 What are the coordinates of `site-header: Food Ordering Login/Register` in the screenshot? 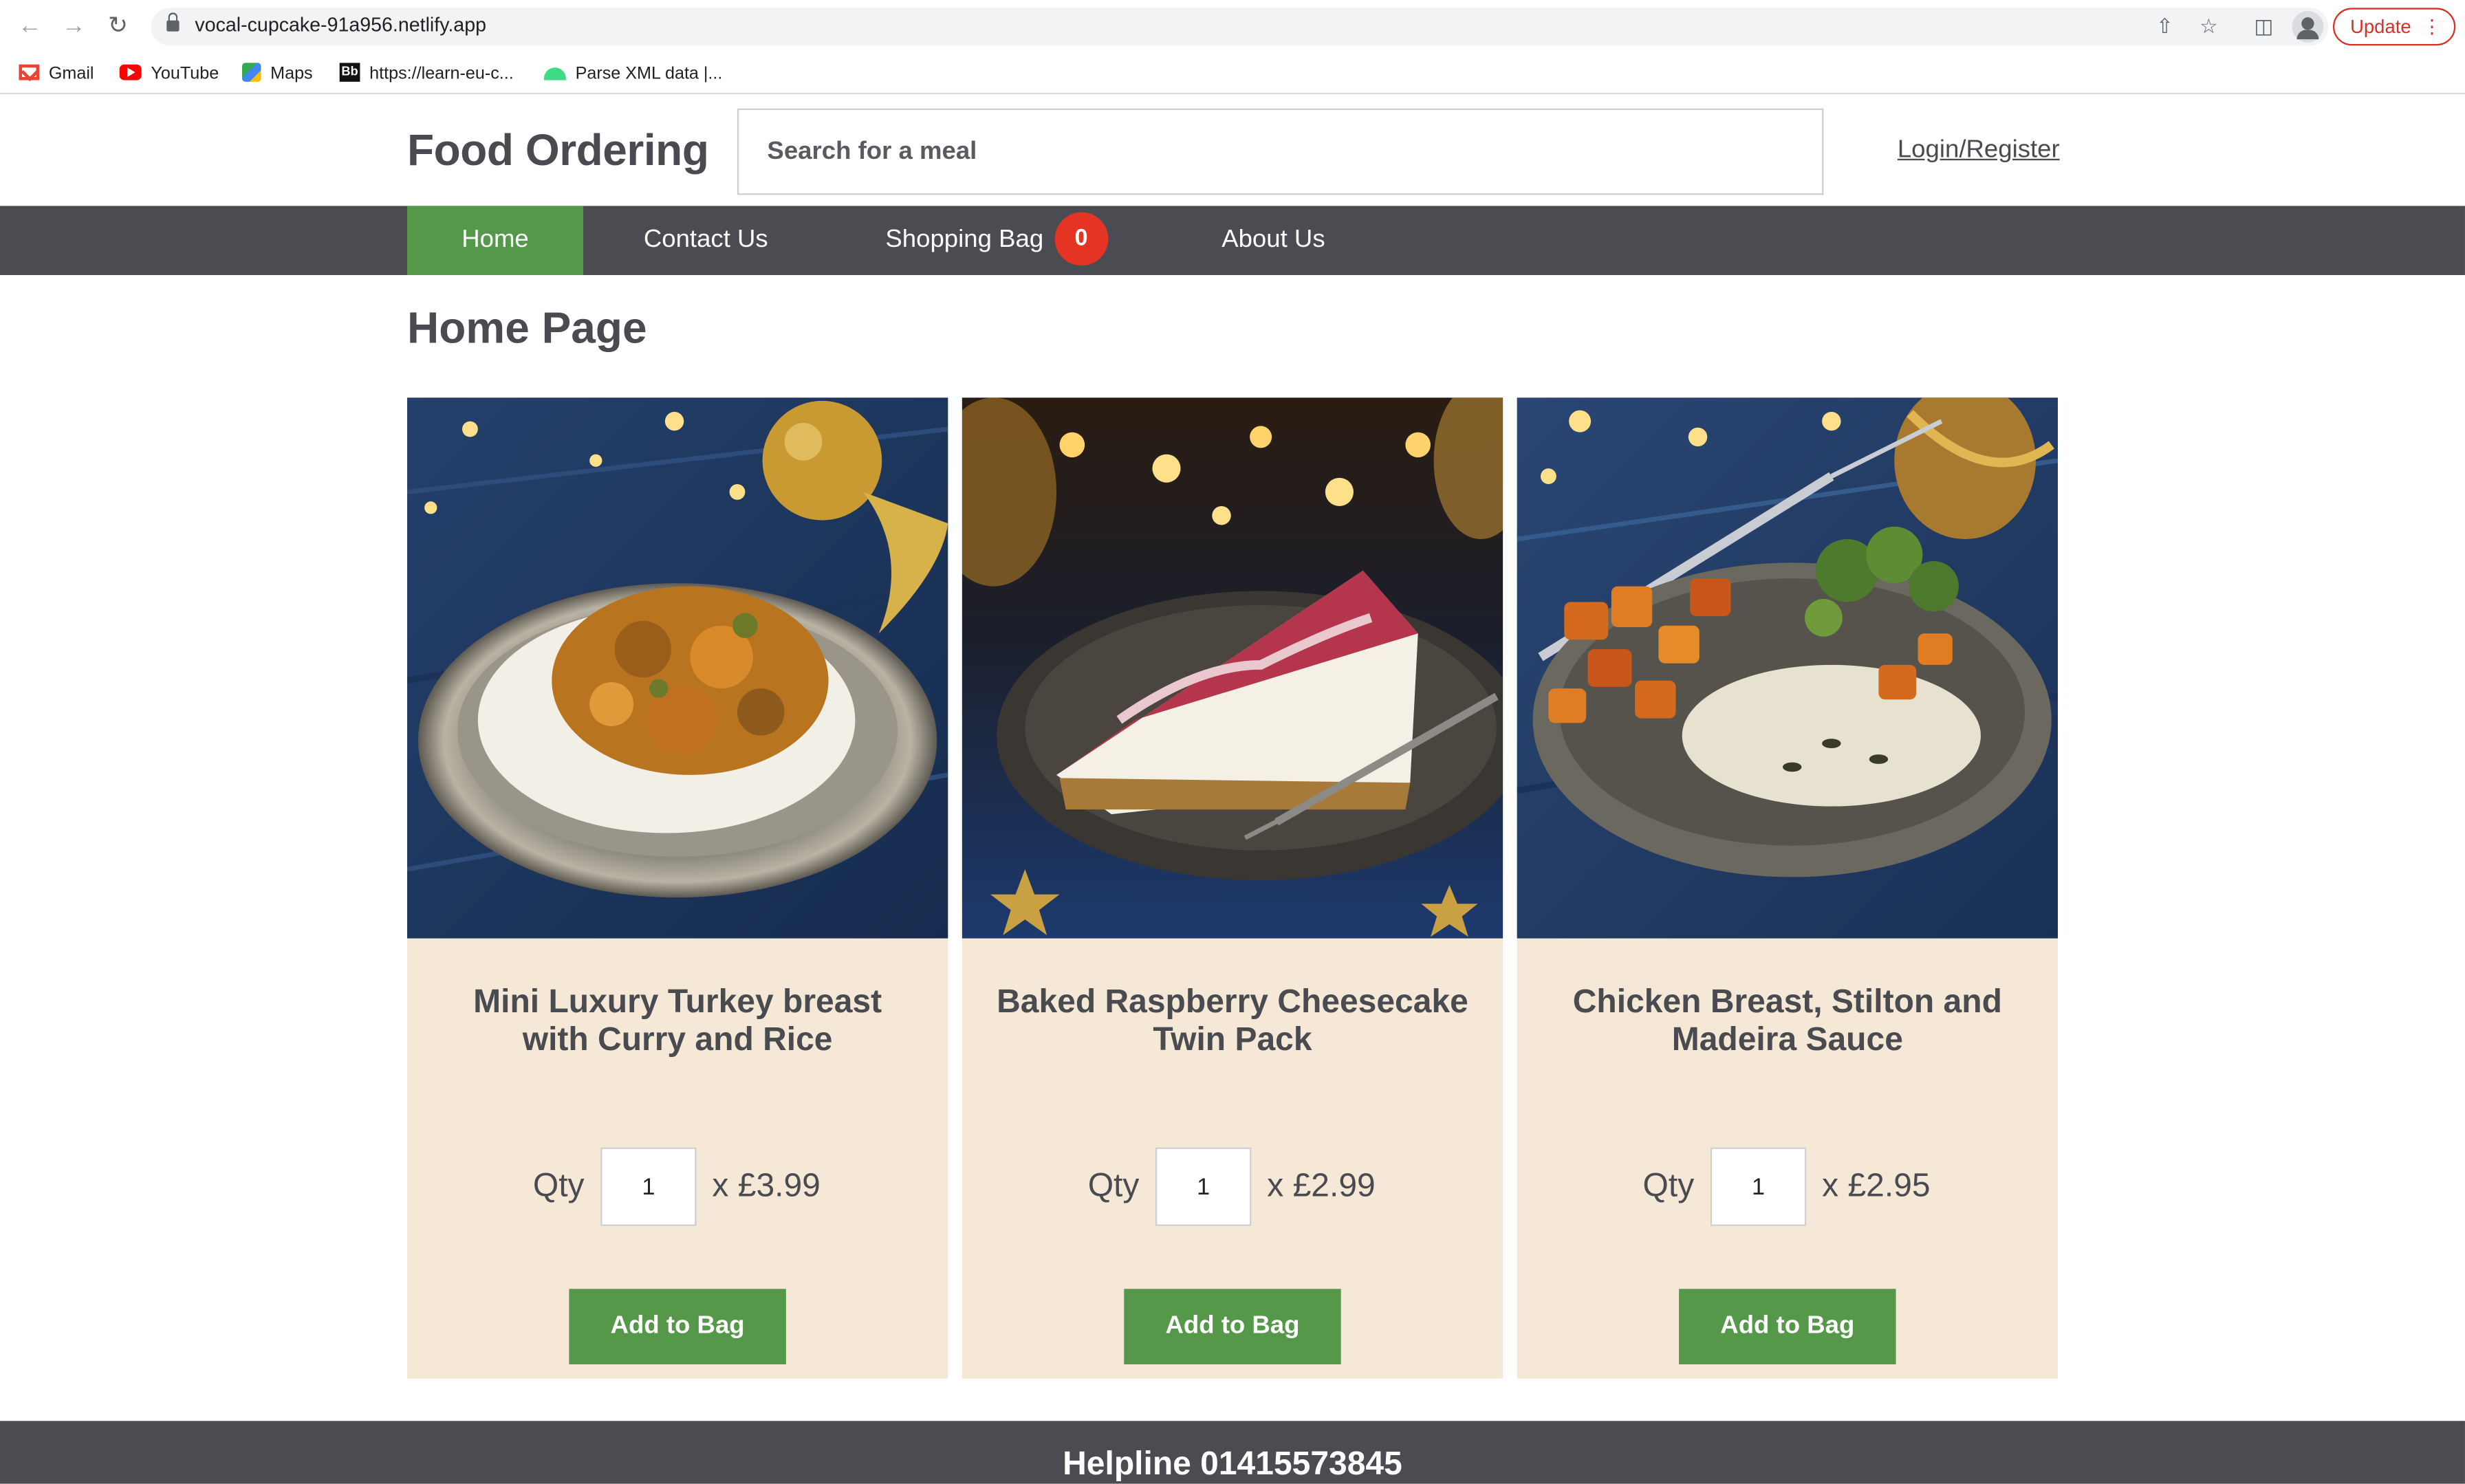 It's located at (1232, 151).